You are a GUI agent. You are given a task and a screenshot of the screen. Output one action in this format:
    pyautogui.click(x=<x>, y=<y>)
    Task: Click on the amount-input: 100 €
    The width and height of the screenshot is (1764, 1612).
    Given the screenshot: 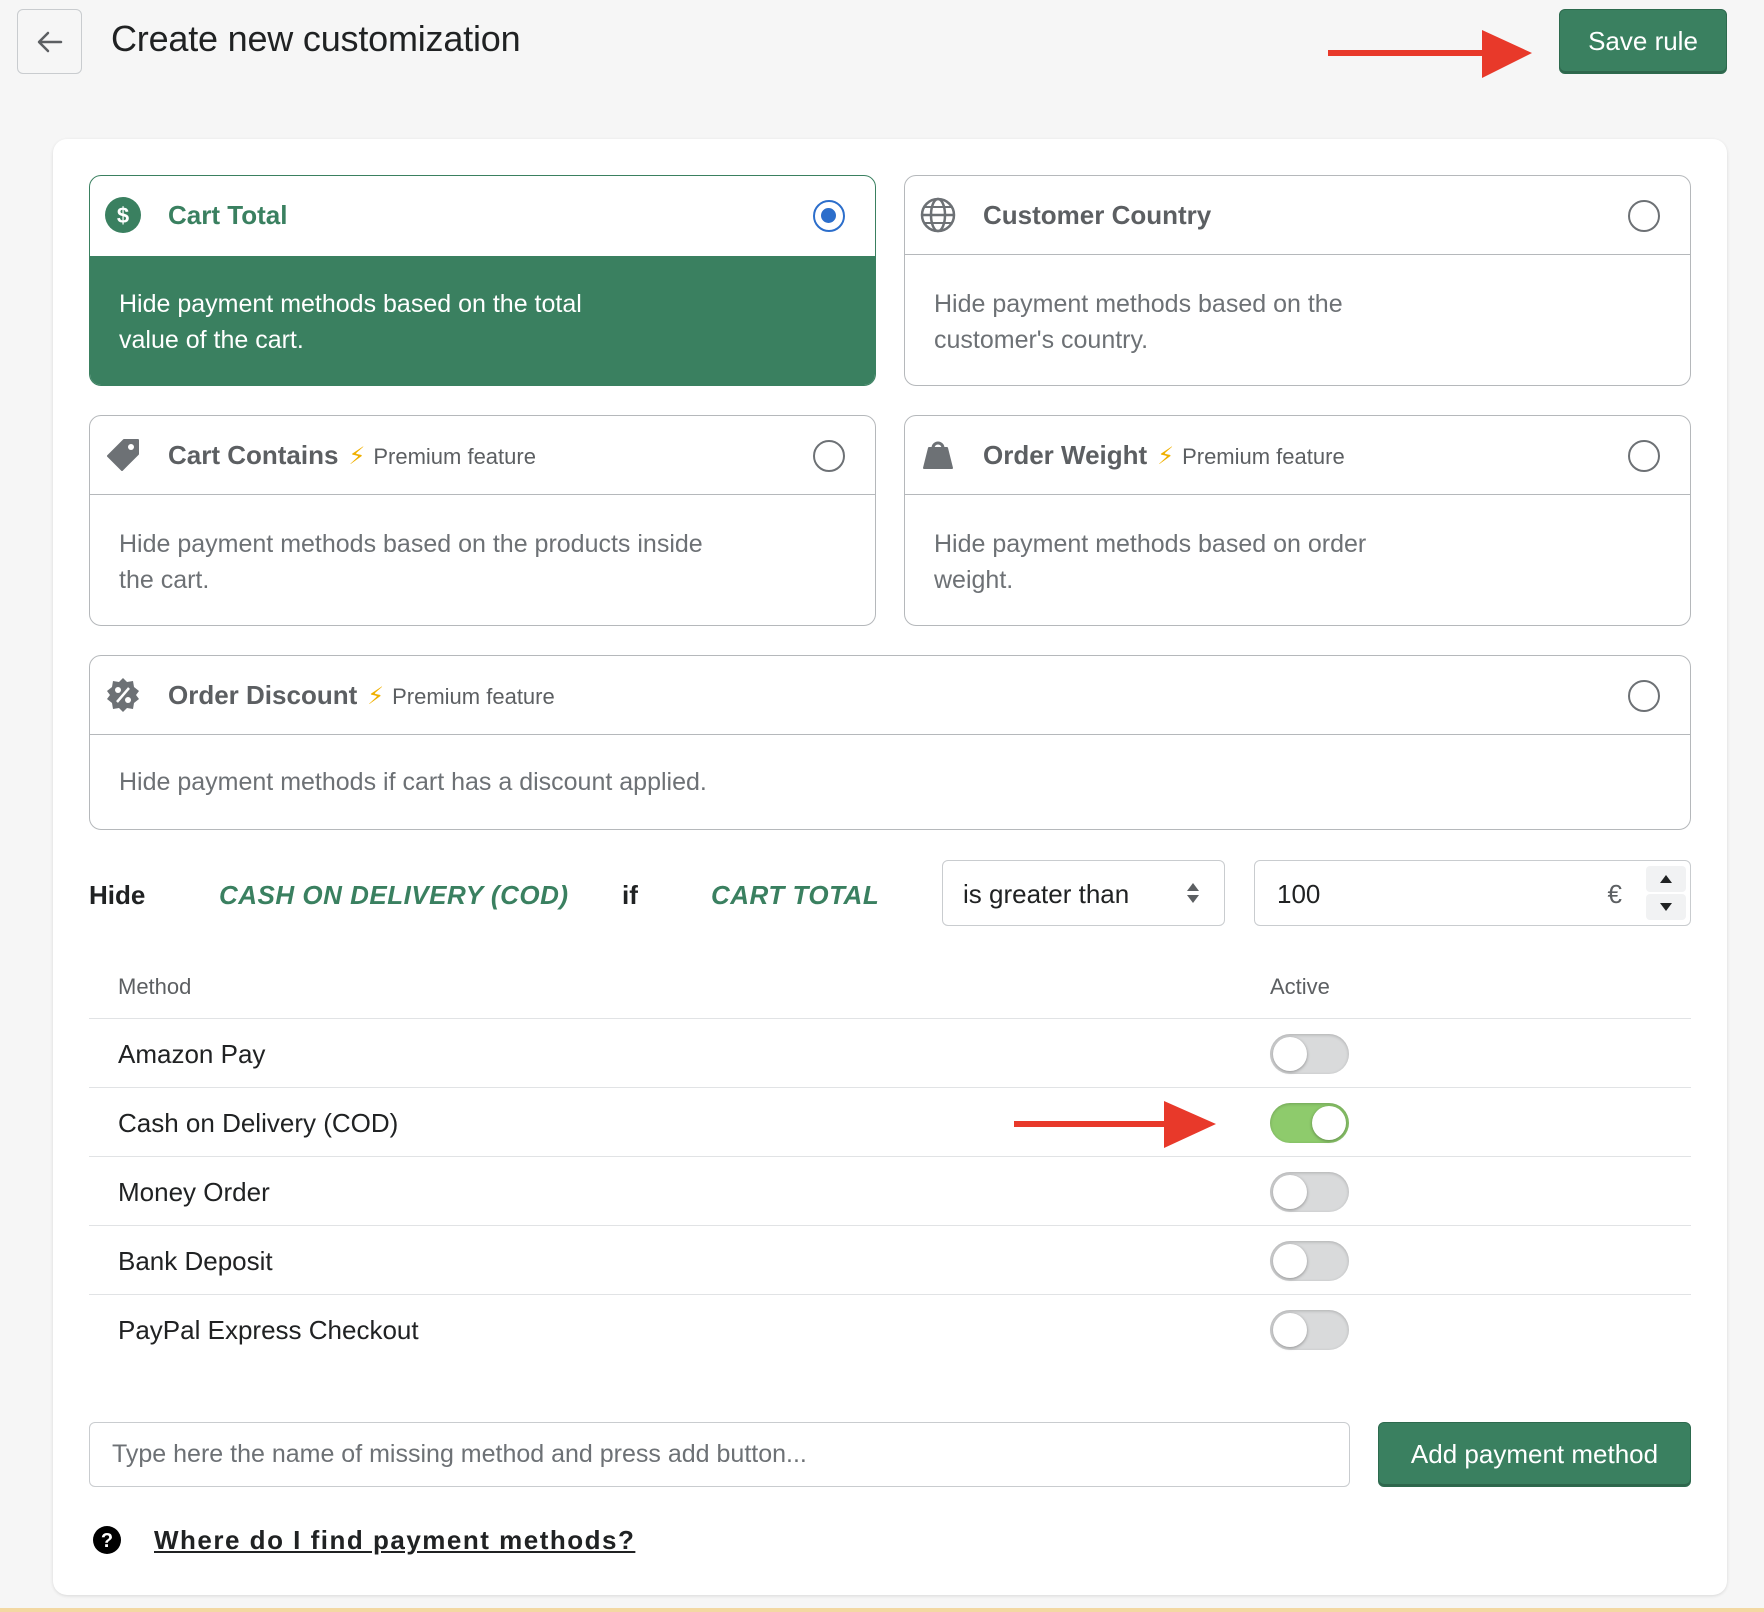 What is the action you would take?
    pyautogui.click(x=1472, y=893)
    